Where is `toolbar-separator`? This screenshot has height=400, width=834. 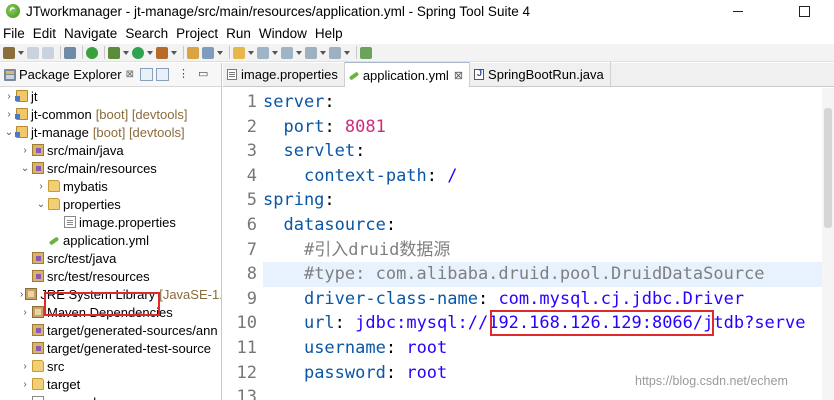
toolbar-separator is located at coordinates (104, 52).